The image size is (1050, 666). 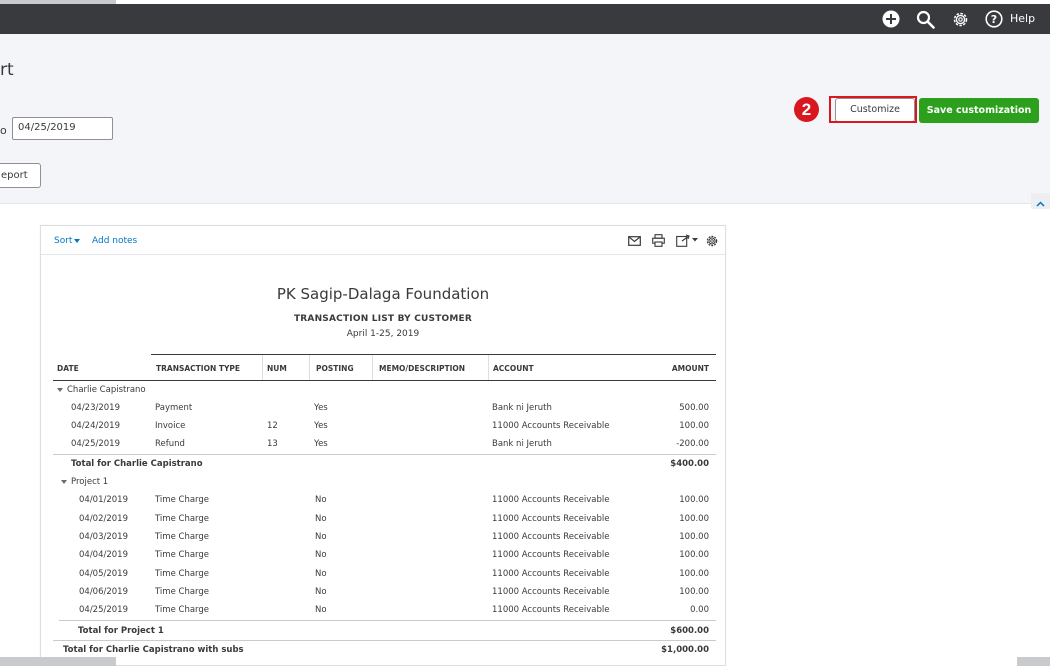 What do you see at coordinates (994, 19) in the screenshot?
I see `help-icon: ?` at bounding box center [994, 19].